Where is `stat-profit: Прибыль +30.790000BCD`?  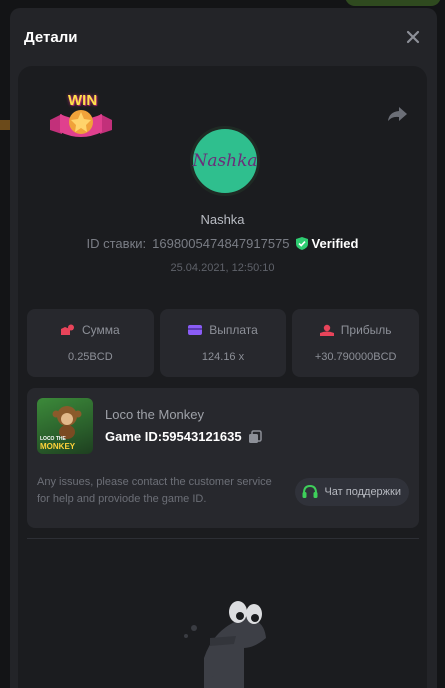 stat-profit: Прибыль +30.790000BCD is located at coordinates (356, 343).